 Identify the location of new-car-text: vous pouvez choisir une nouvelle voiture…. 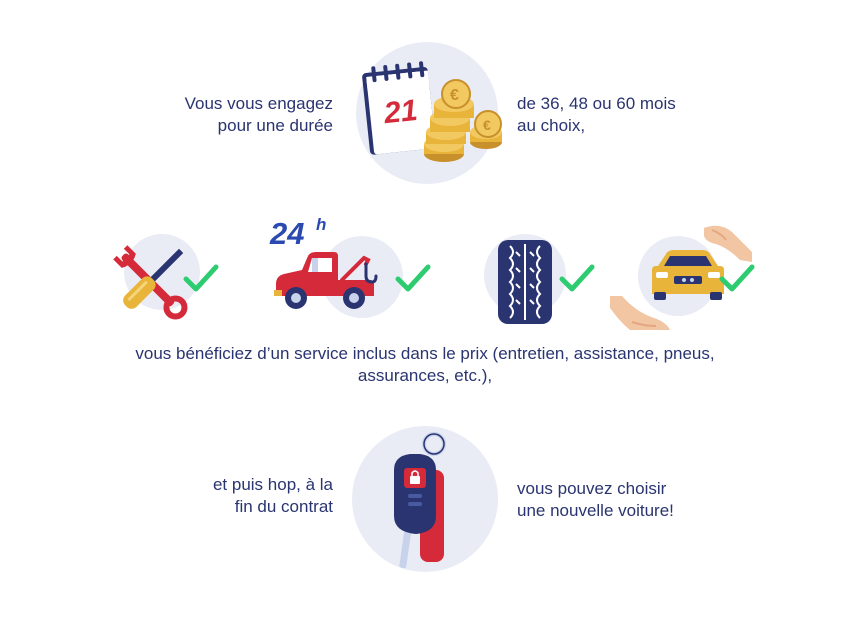
(627, 500).